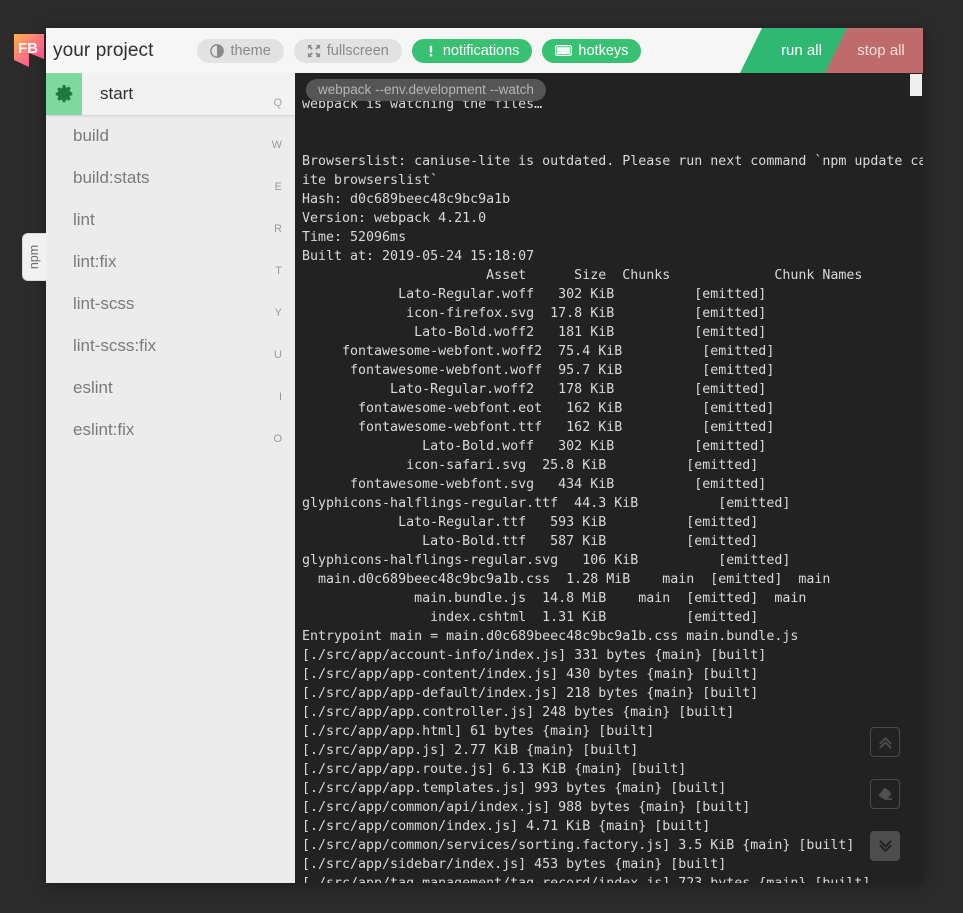  I want to click on sidebar-task-hotkey: W, so click(276, 145).